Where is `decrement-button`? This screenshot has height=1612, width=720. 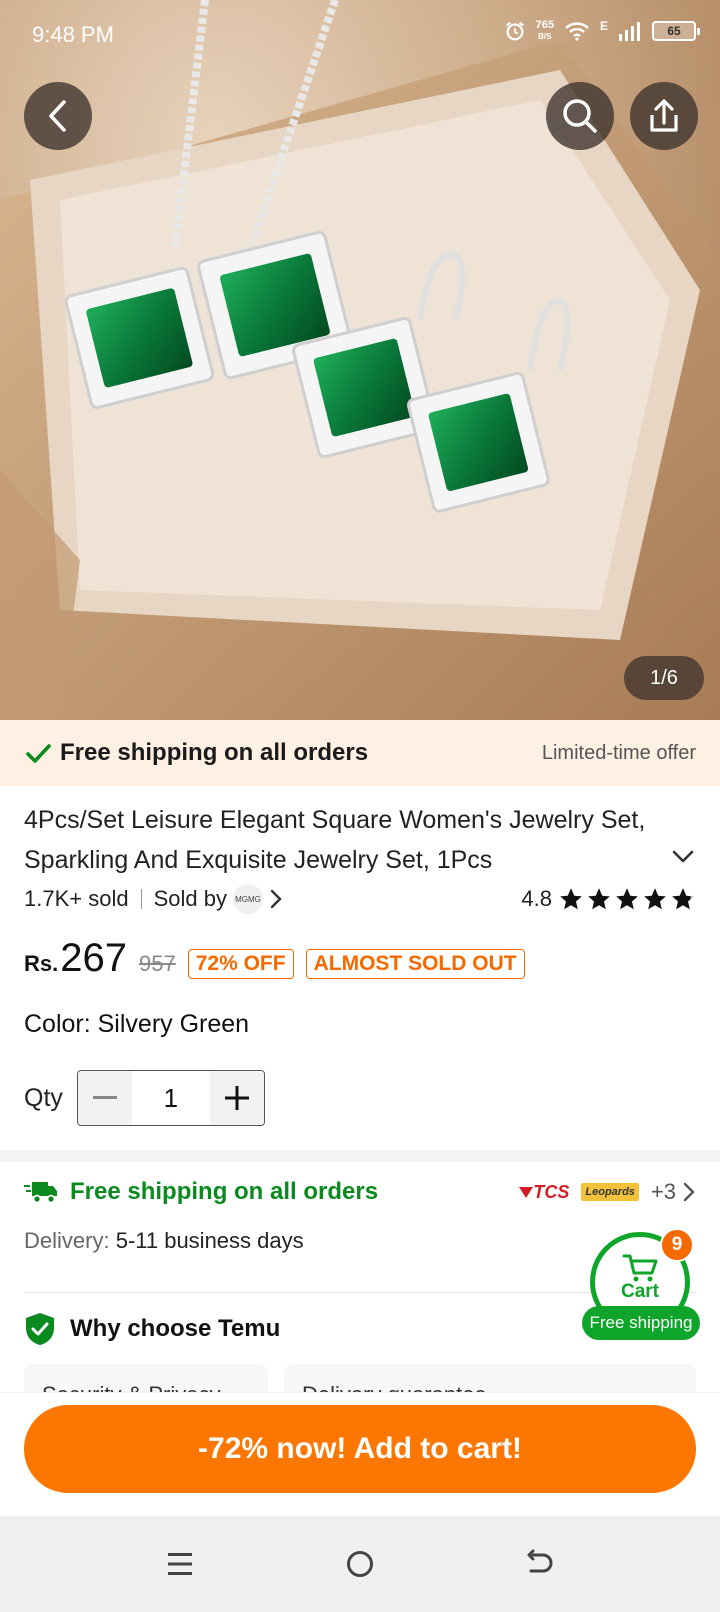 decrement-button is located at coordinates (104, 1098).